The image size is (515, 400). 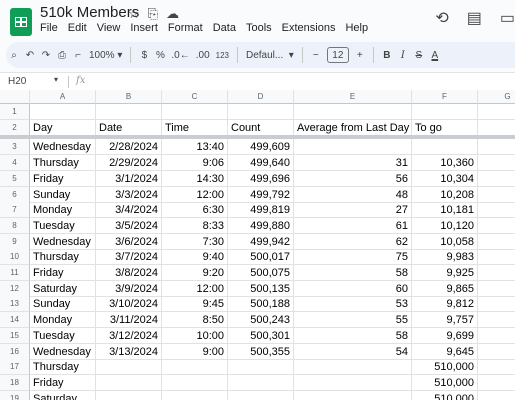 What do you see at coordinates (387, 55) in the screenshot?
I see `bold-button: B` at bounding box center [387, 55].